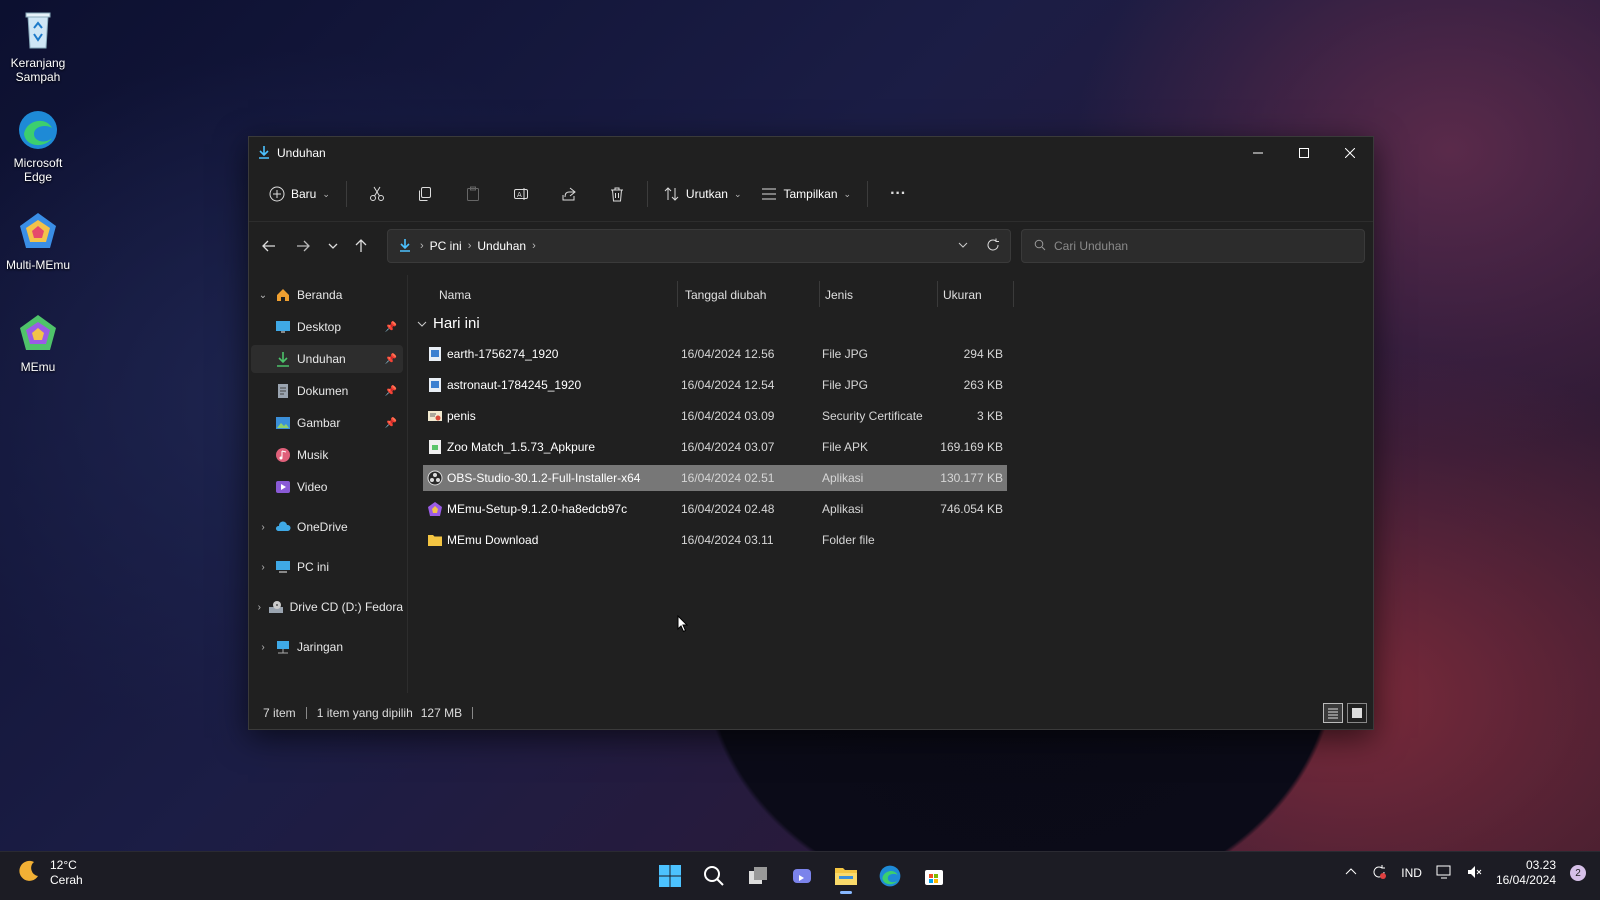  What do you see at coordinates (1350, 153) in the screenshot?
I see `close-button` at bounding box center [1350, 153].